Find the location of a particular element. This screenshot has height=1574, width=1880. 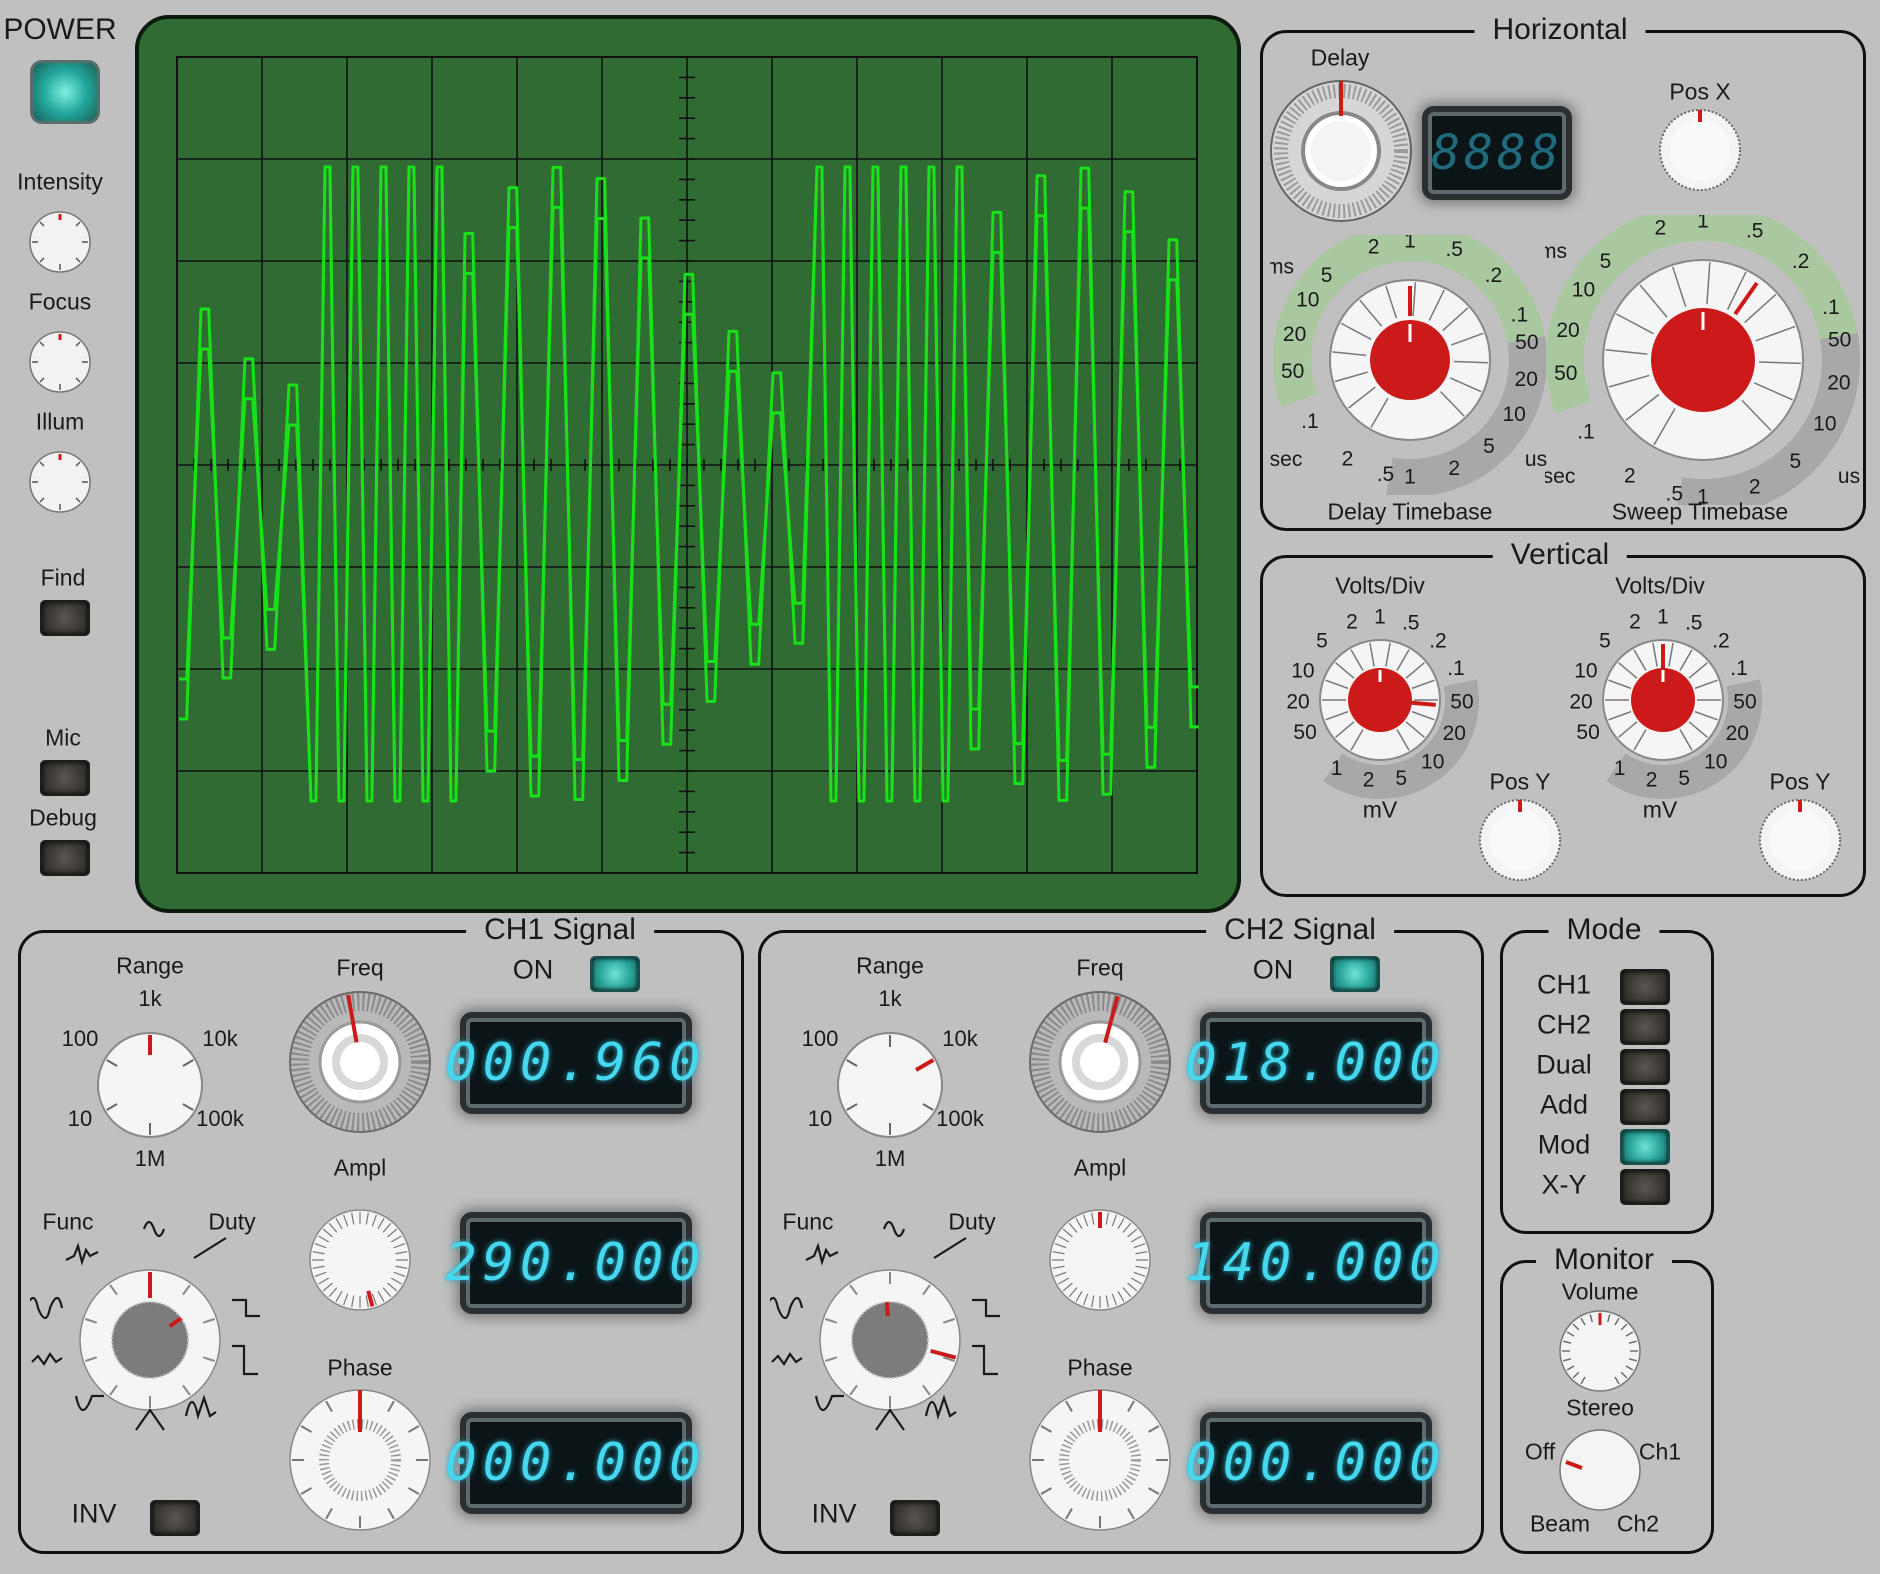

triangle-wave-icon is located at coordinates (890, 1419).